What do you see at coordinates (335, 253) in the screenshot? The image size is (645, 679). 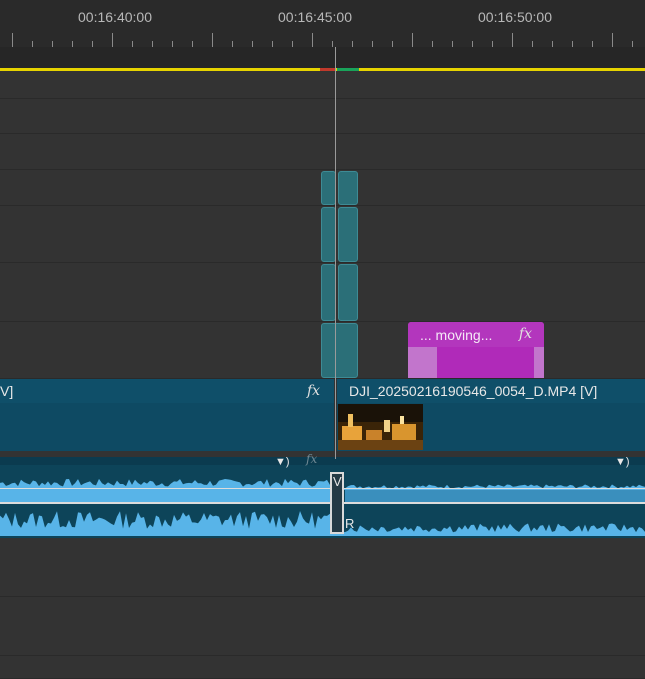 I see `playhead` at bounding box center [335, 253].